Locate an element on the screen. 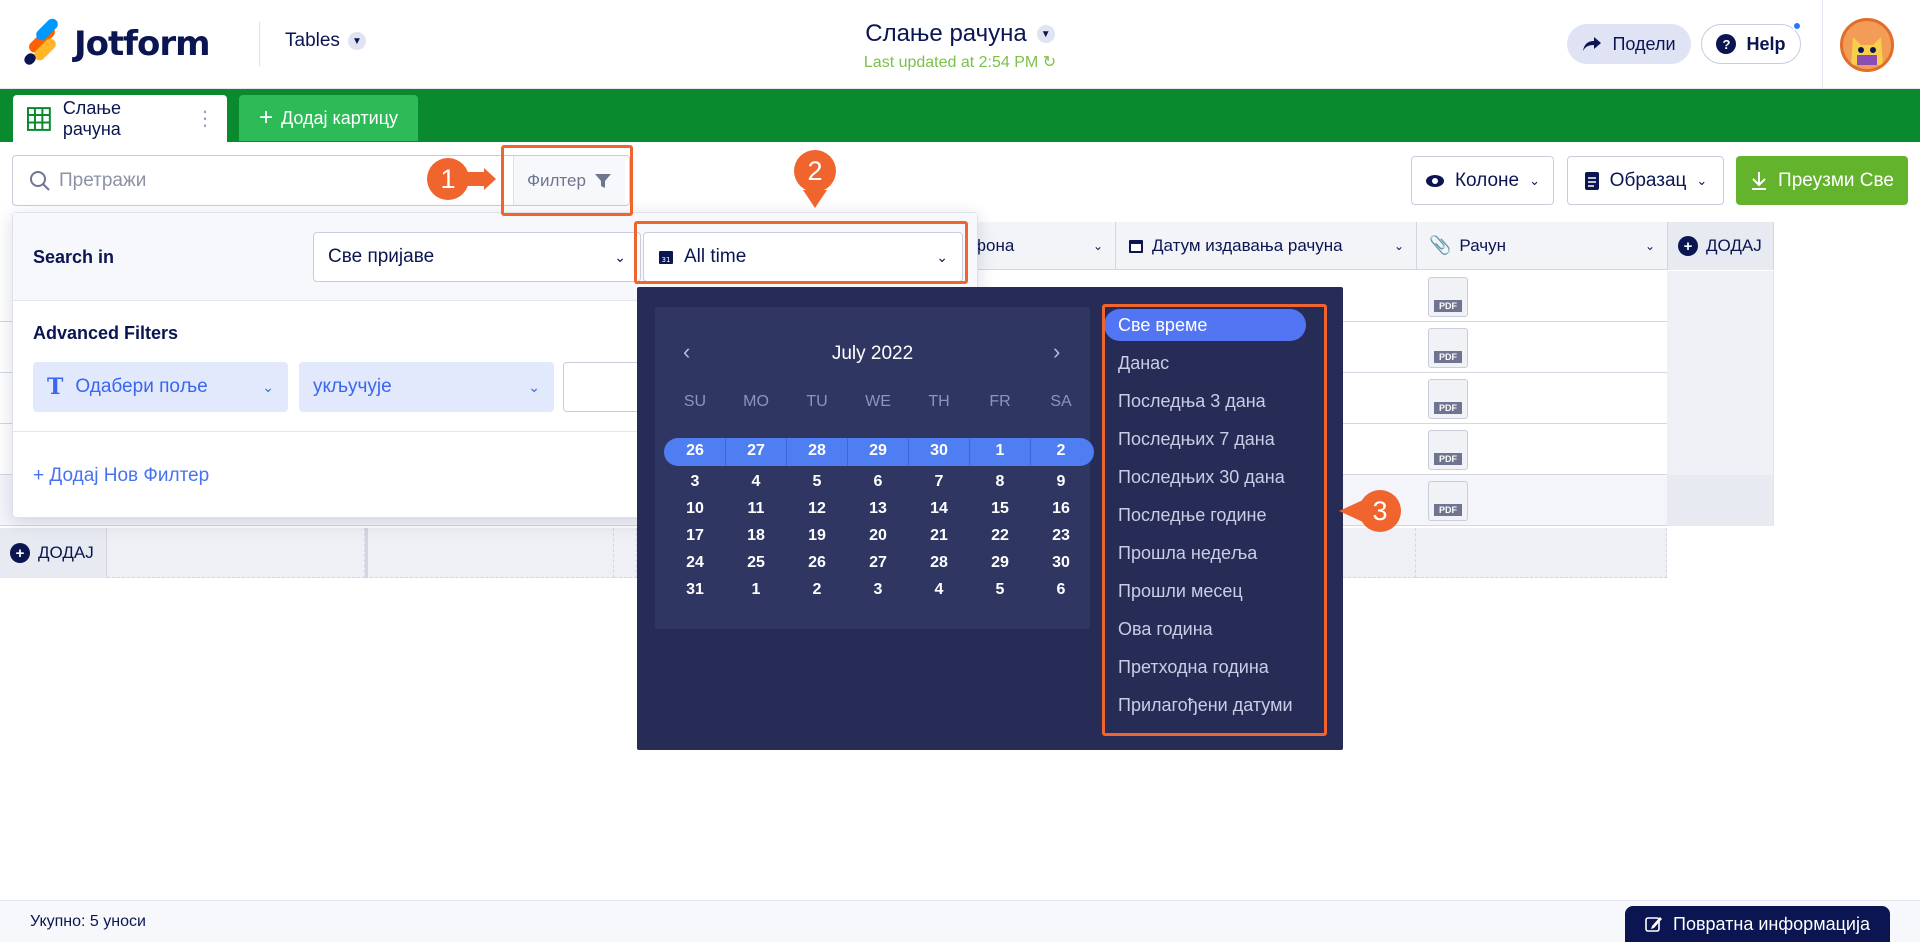  calendar-day: 16 is located at coordinates (1061, 509).